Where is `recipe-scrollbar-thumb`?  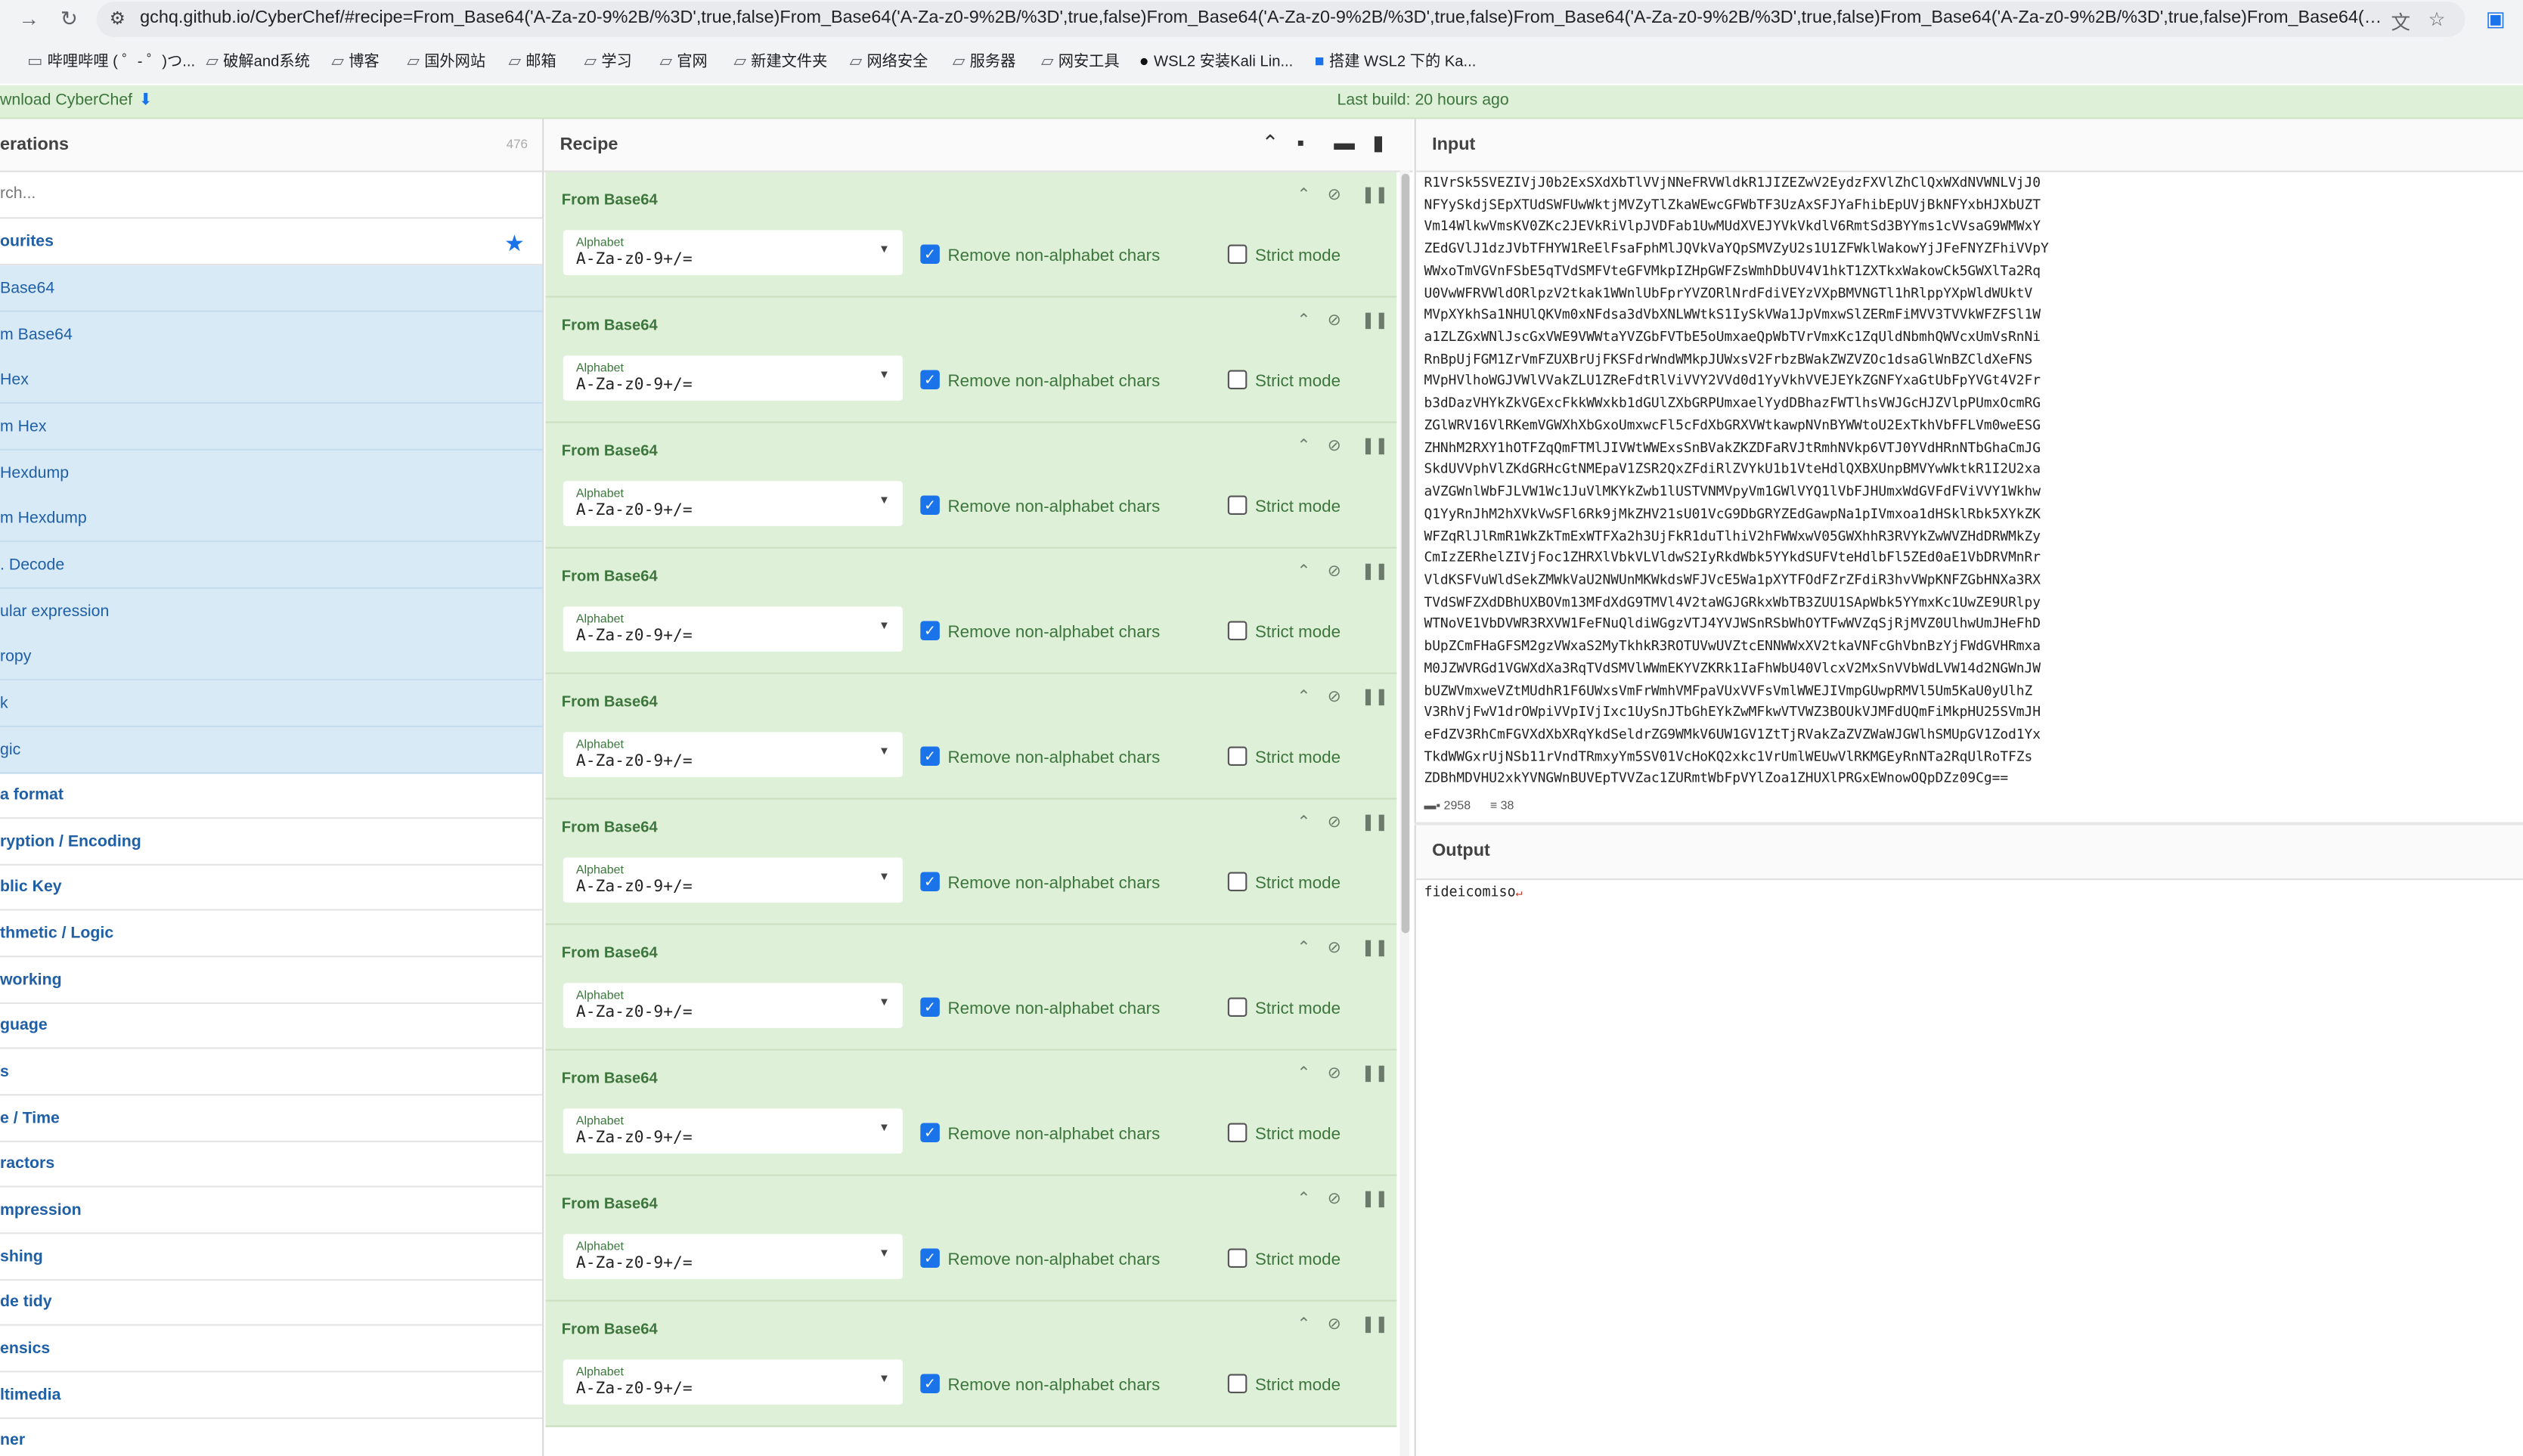 recipe-scrollbar-thumb is located at coordinates (1405, 553).